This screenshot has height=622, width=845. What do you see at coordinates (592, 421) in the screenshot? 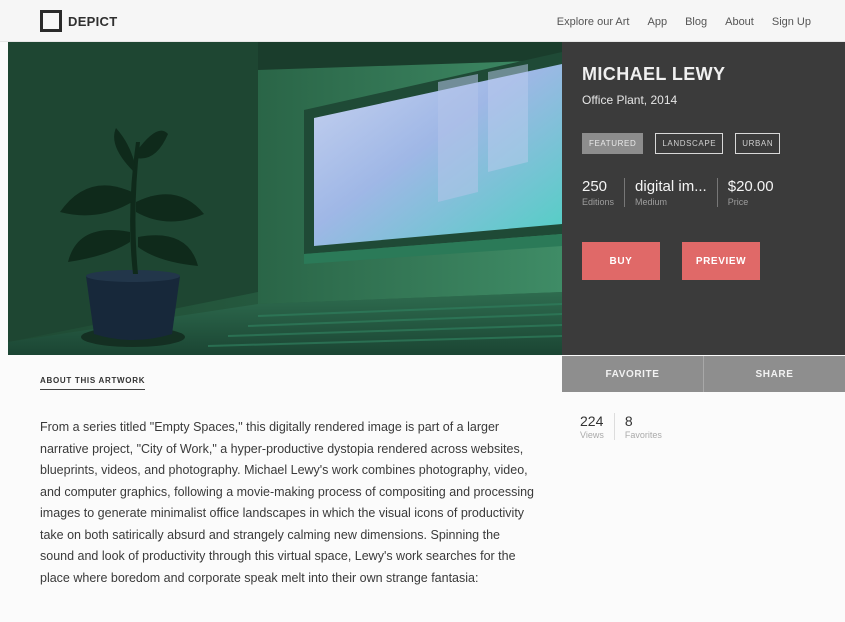
I see `count-value: 224` at bounding box center [592, 421].